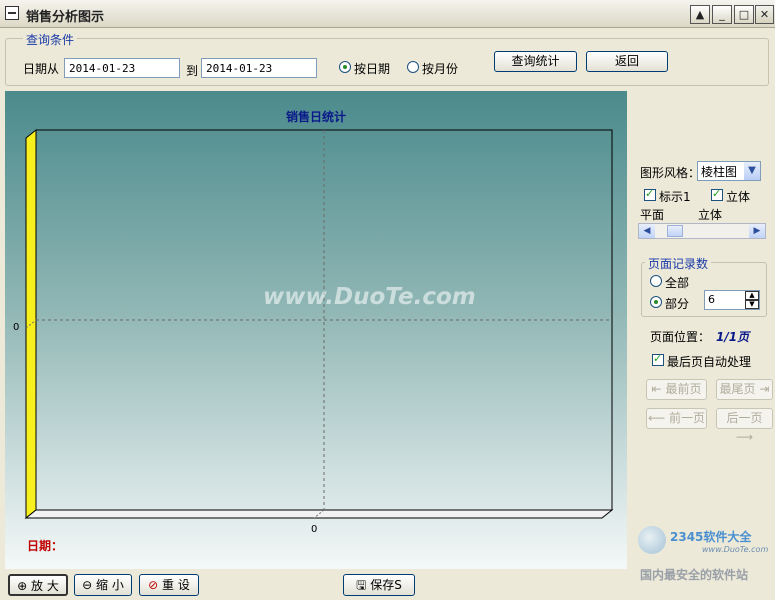 The width and height of the screenshot is (775, 600). I want to click on scroll-thumb, so click(675, 231).